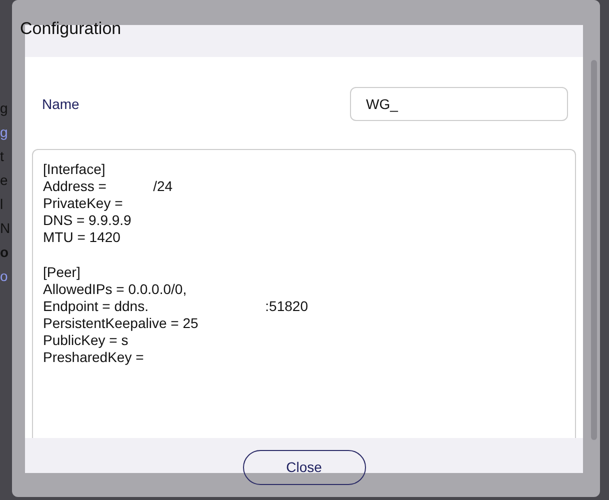 This screenshot has height=500, width=609. Describe the element at coordinates (4, 180) in the screenshot. I see `background-text: e` at that location.